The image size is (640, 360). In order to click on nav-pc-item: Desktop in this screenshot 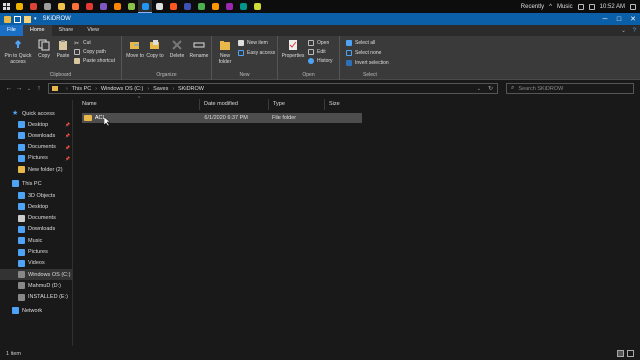, I will do `click(36, 206)`.